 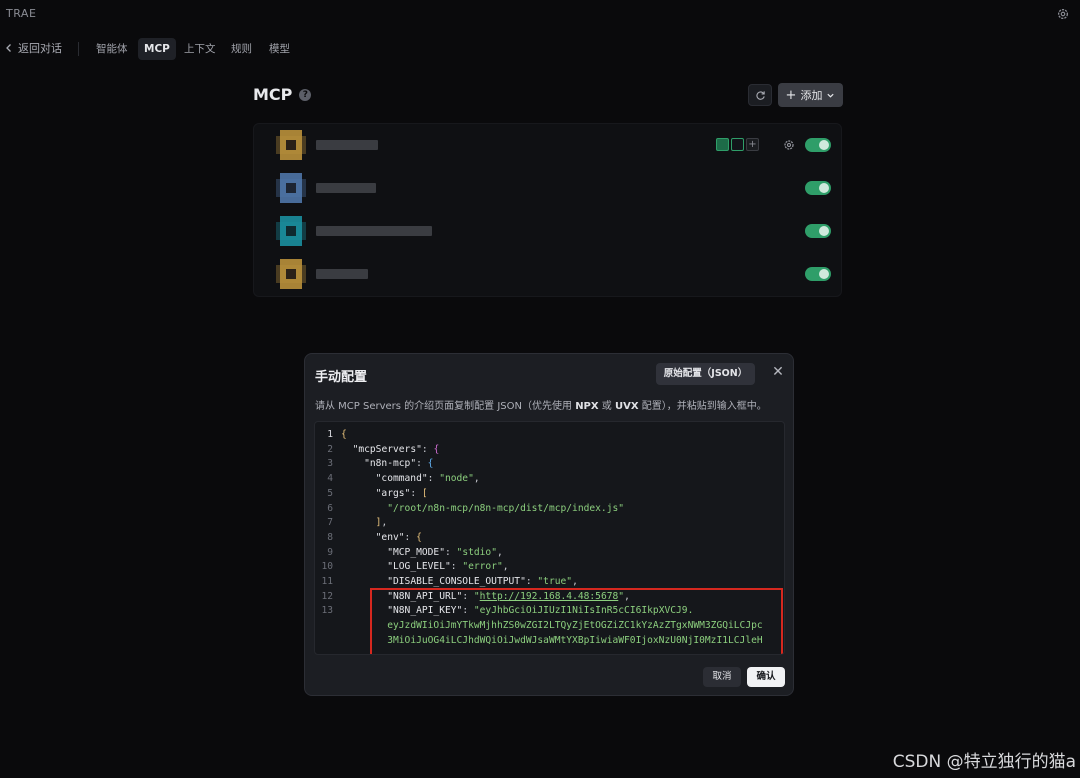 What do you see at coordinates (778, 372) in the screenshot?
I see `close-icon: ✕` at bounding box center [778, 372].